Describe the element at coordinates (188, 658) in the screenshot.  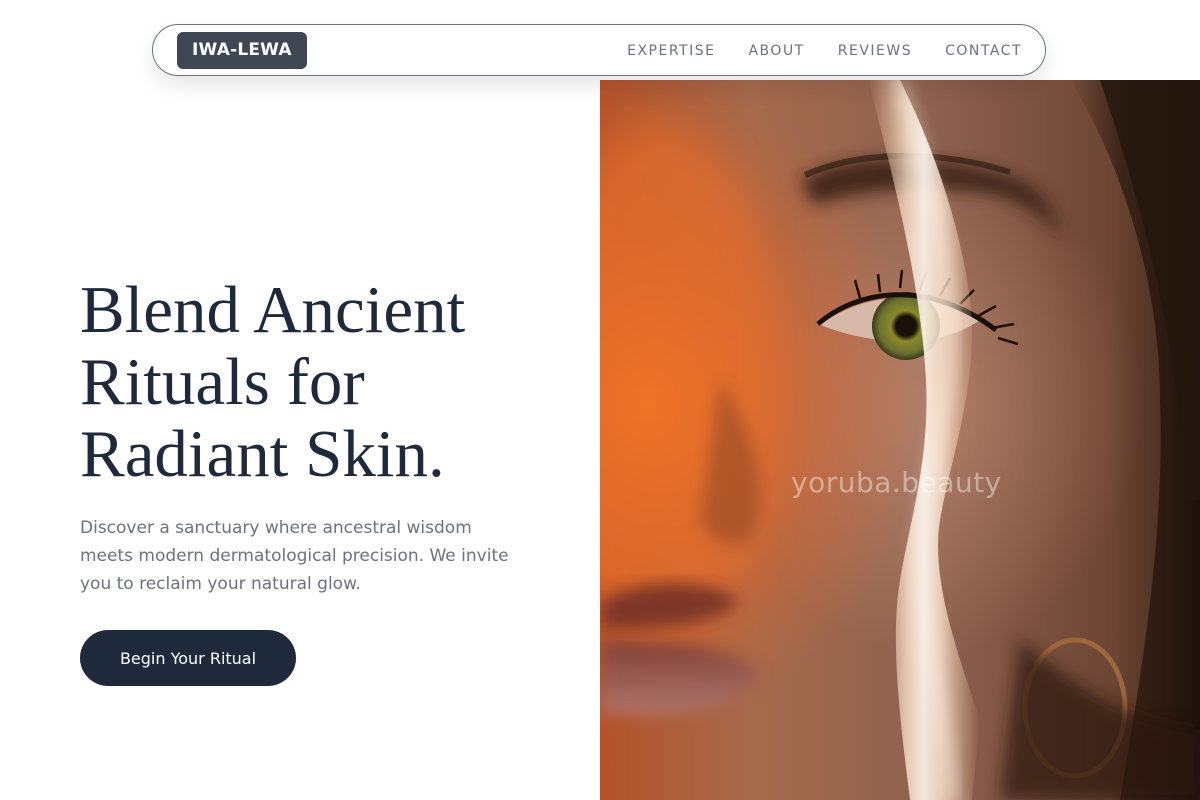
I see `begin-ritual-button: Begin Your Ritual` at that location.